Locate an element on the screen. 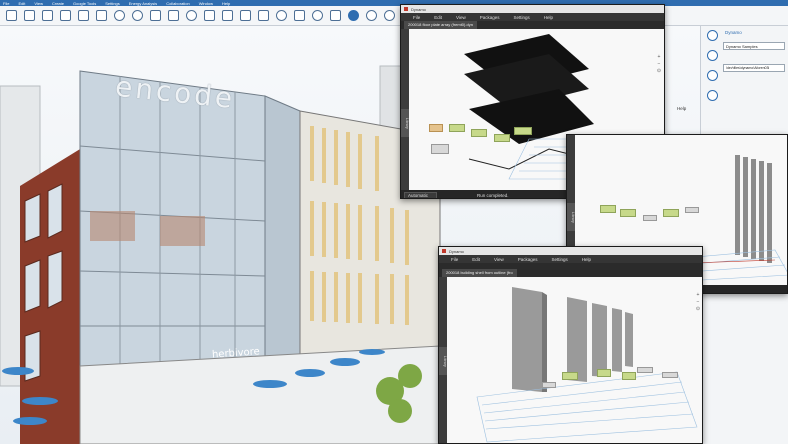 This screenshot has height=444, width=788. zoom-icon is located at coordinates (317, 15).